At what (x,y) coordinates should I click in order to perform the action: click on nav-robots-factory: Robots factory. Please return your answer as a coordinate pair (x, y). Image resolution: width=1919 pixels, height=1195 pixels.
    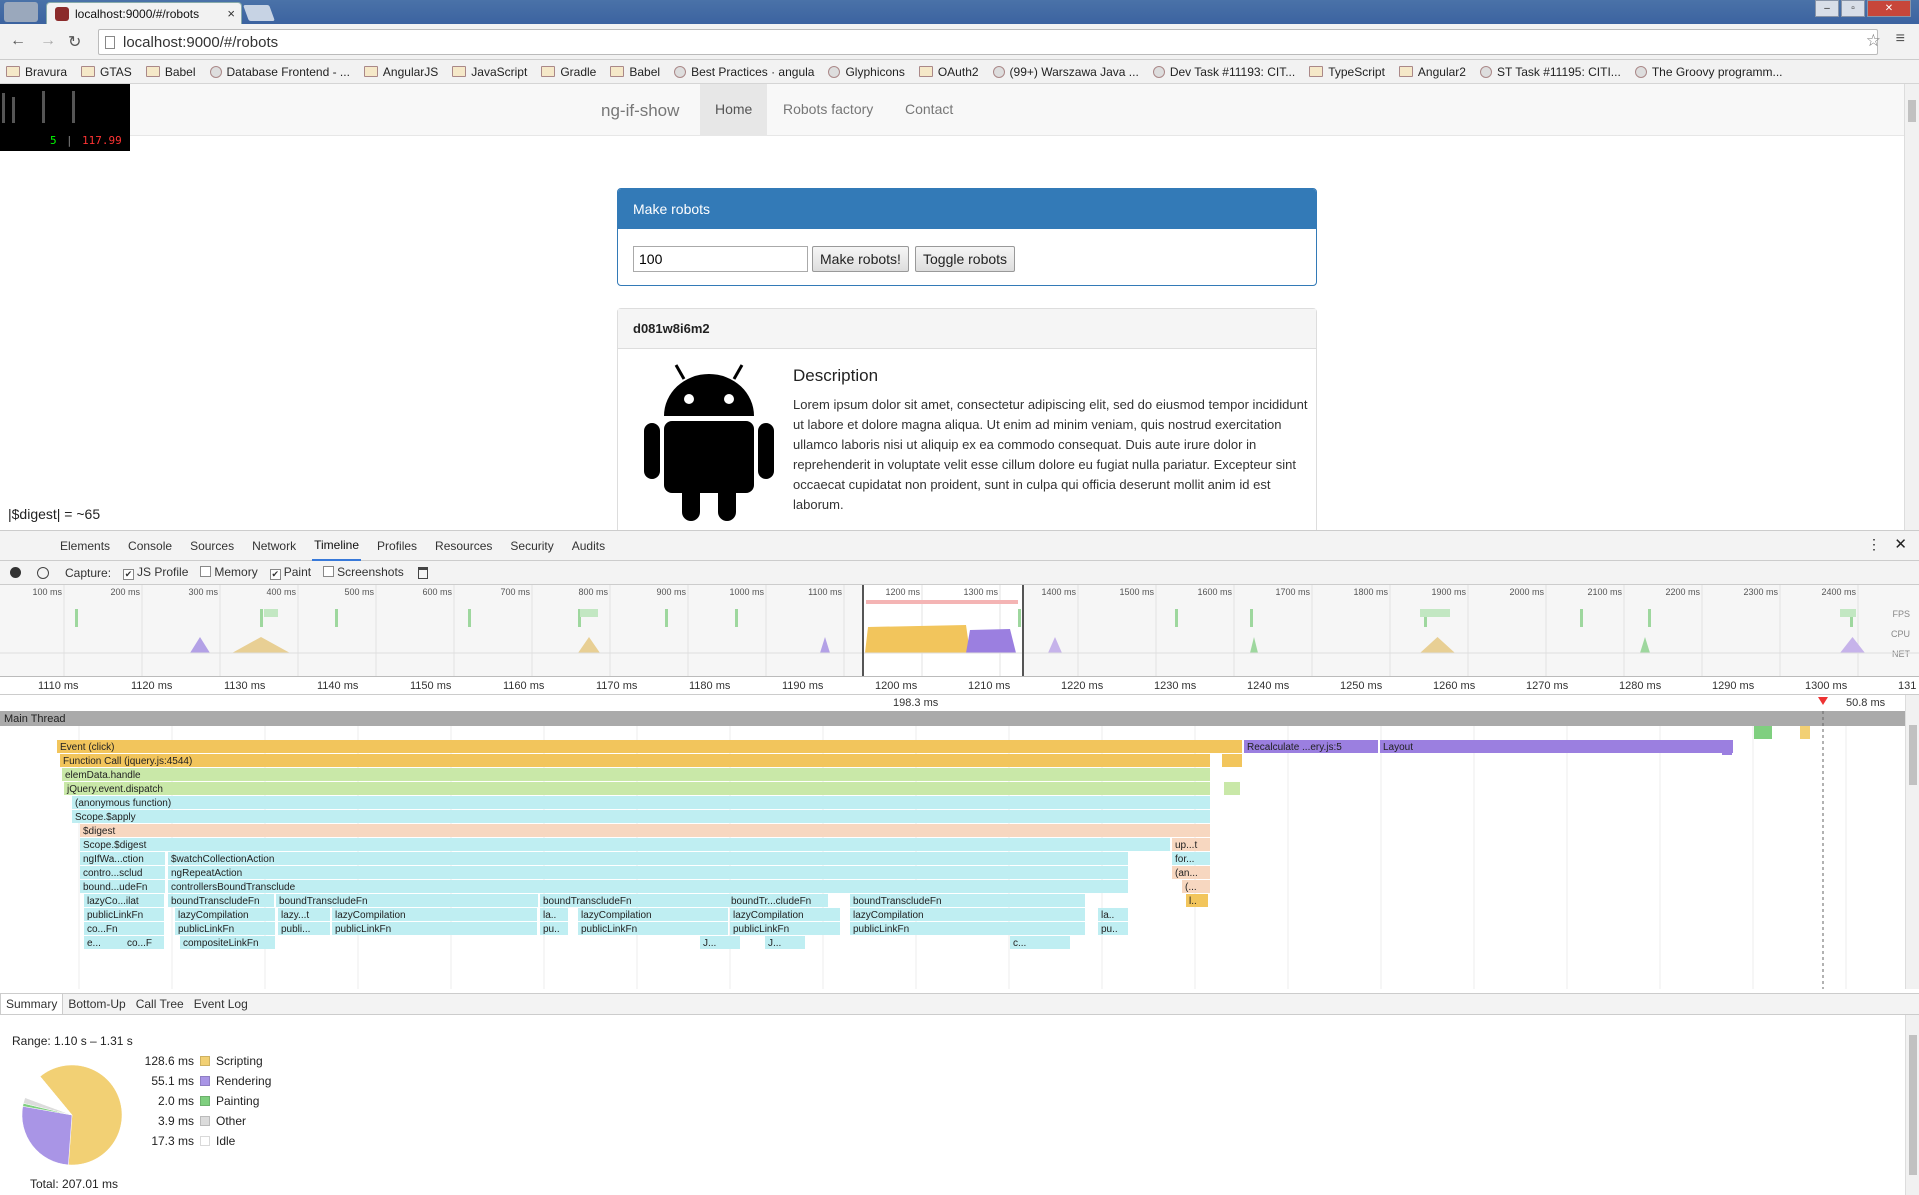
    Looking at the image, I should click on (828, 110).